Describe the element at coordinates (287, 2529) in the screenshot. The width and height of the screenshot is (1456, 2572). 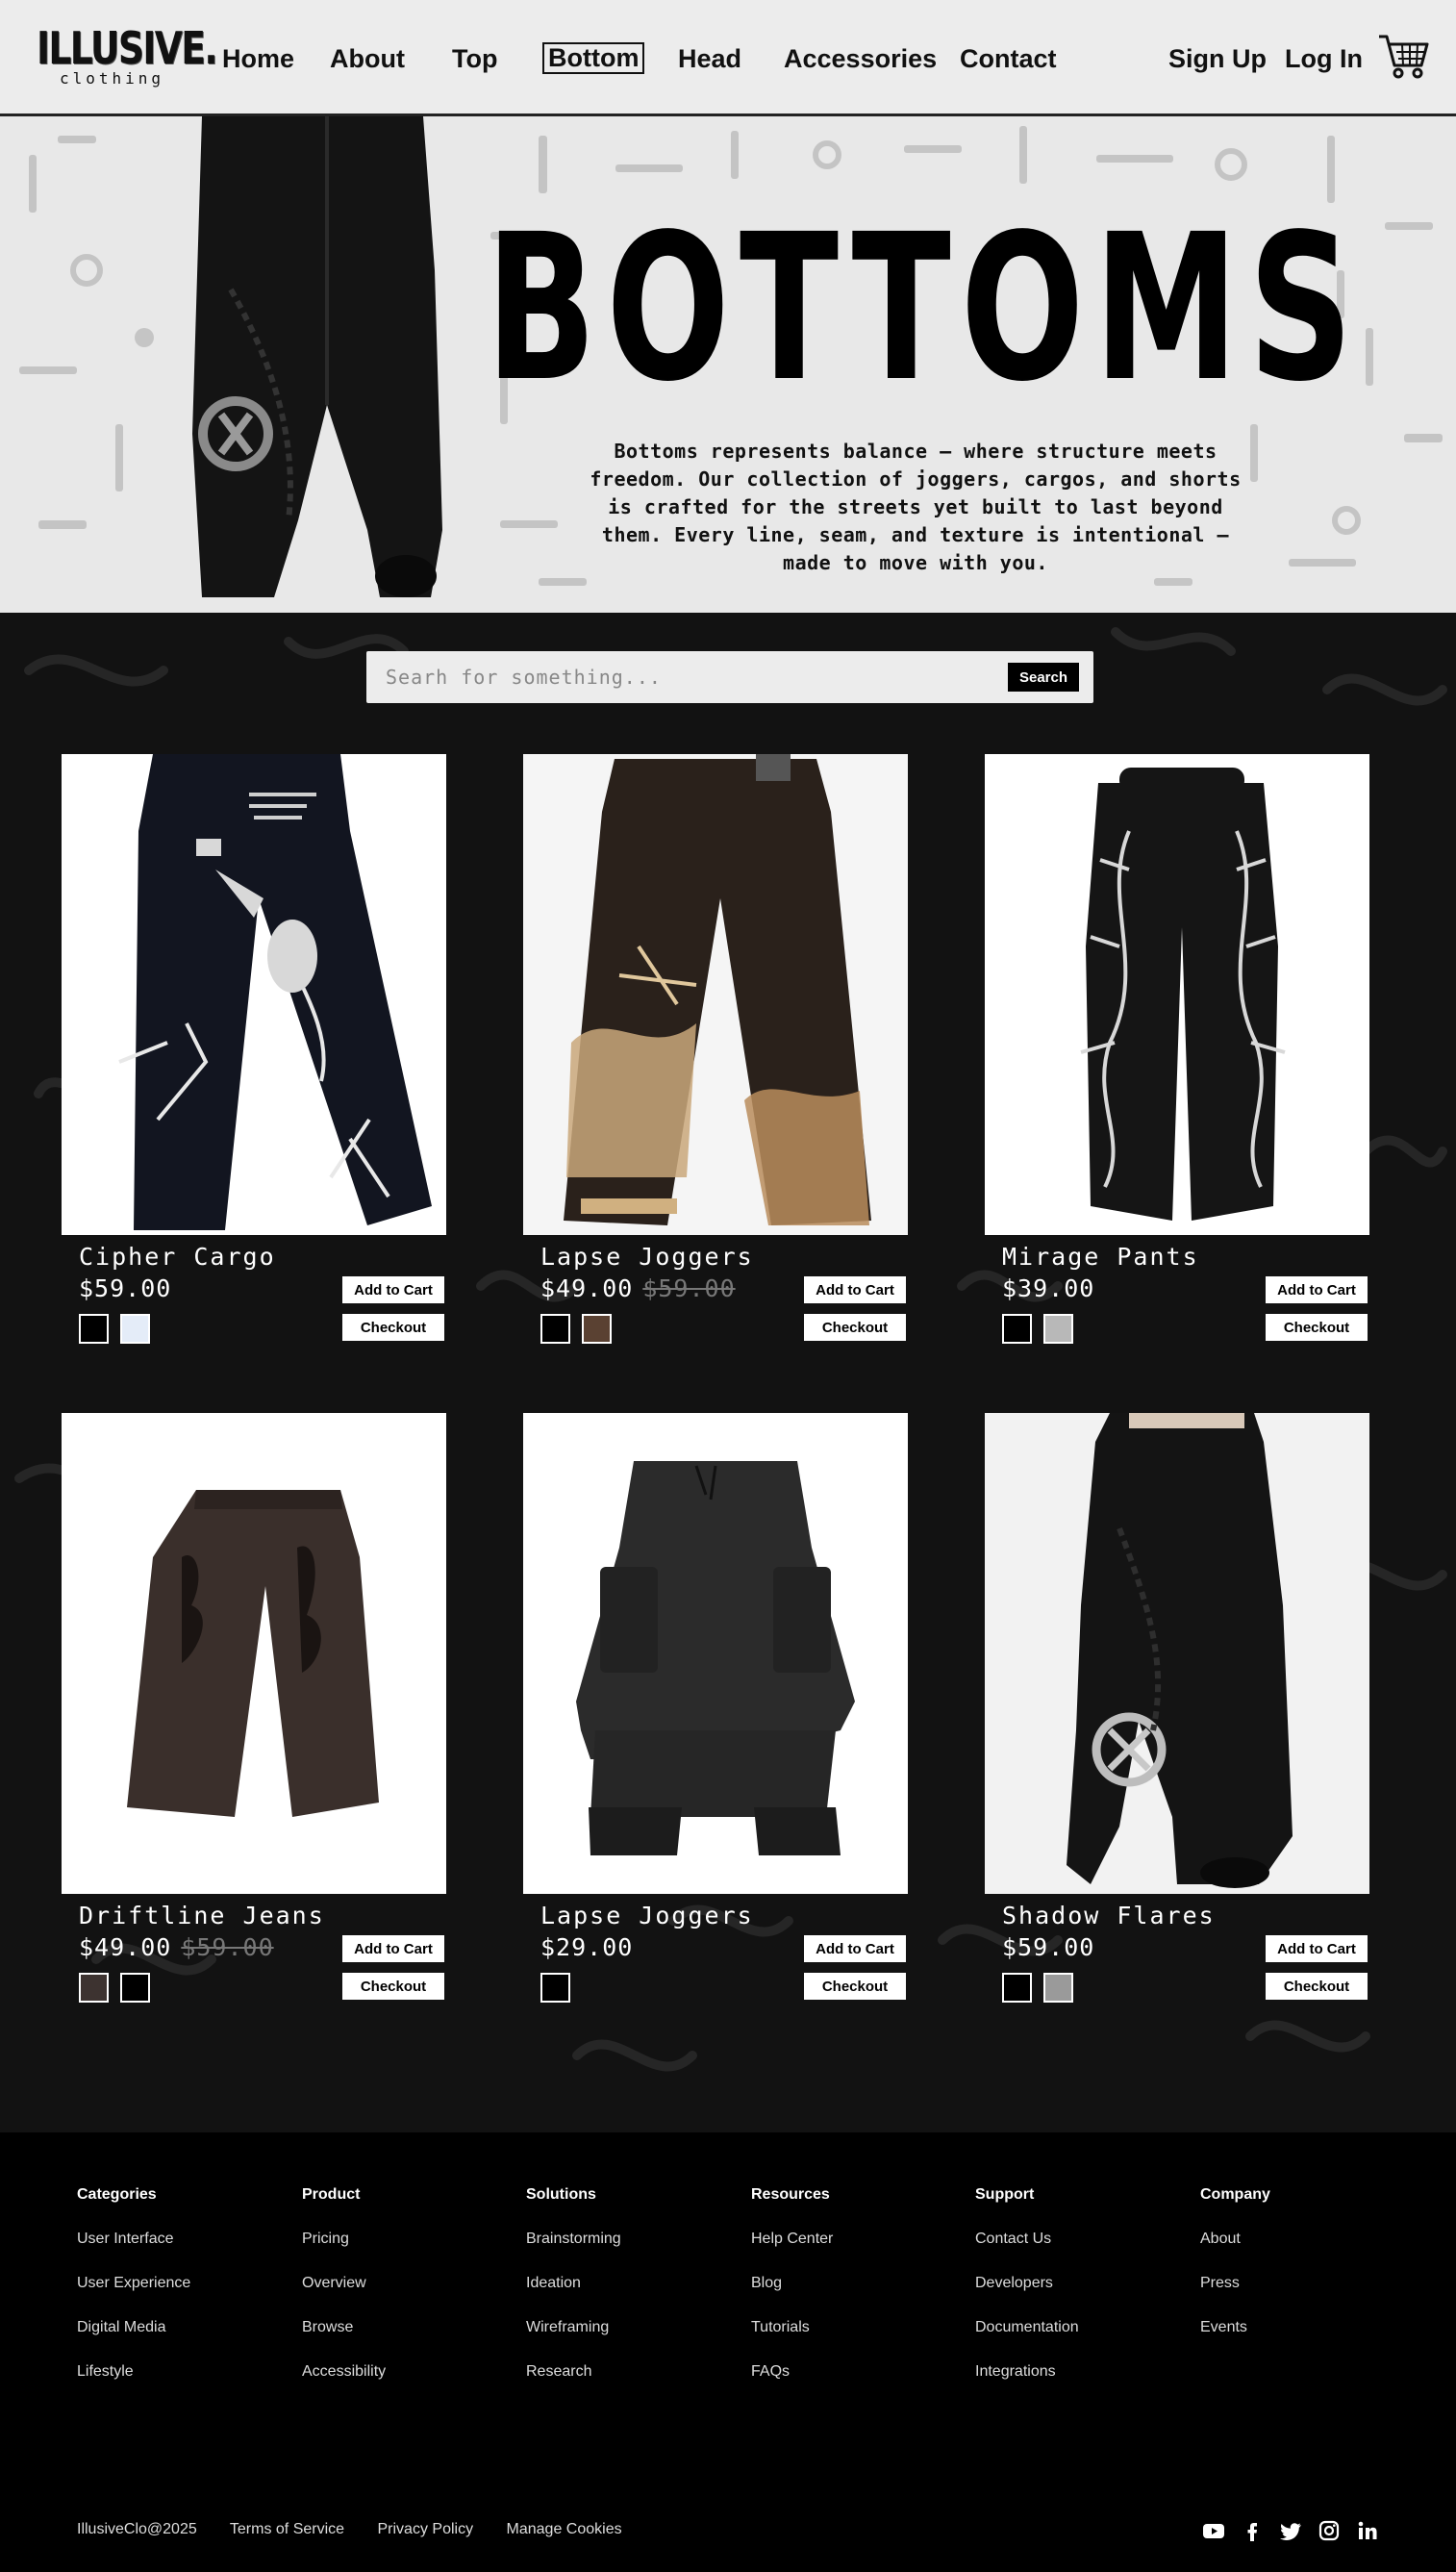
I see `terms-link: Terms of Service` at that location.